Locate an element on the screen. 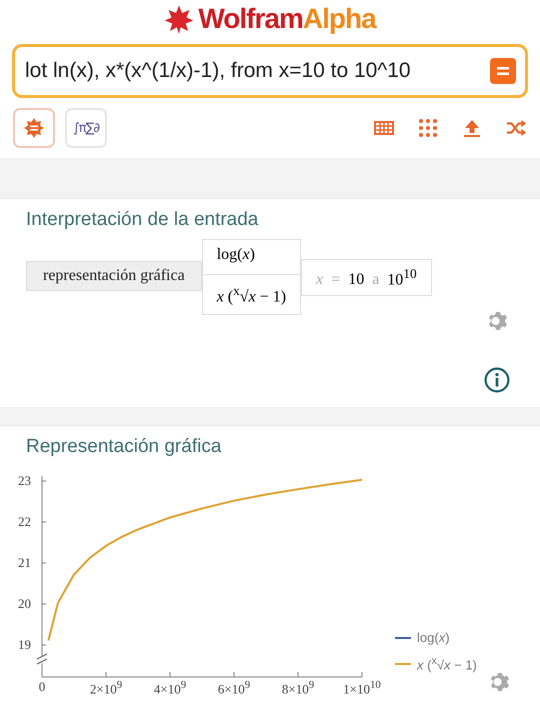 The image size is (540, 720). math-input-button: ∫π∑∂ is located at coordinates (86, 128).